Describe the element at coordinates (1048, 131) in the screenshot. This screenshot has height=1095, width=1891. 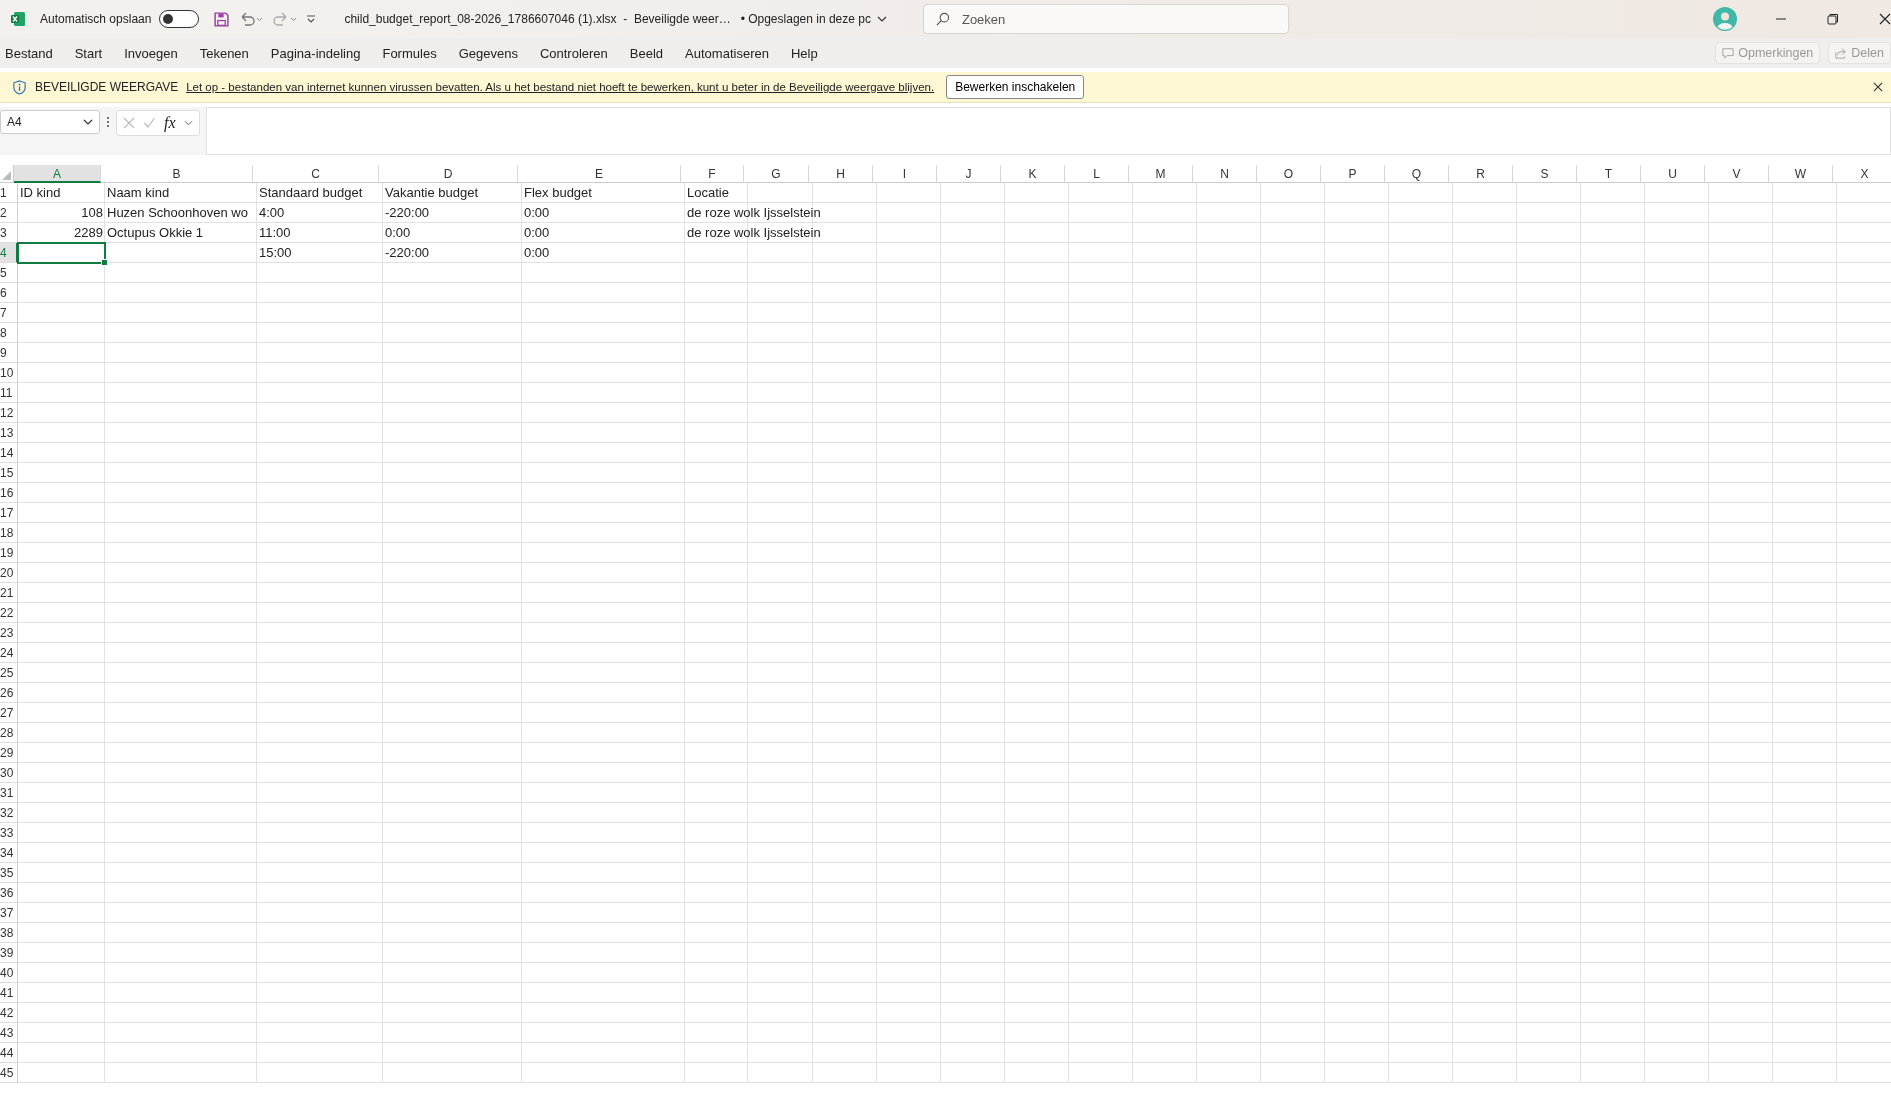
I see `formula-input` at that location.